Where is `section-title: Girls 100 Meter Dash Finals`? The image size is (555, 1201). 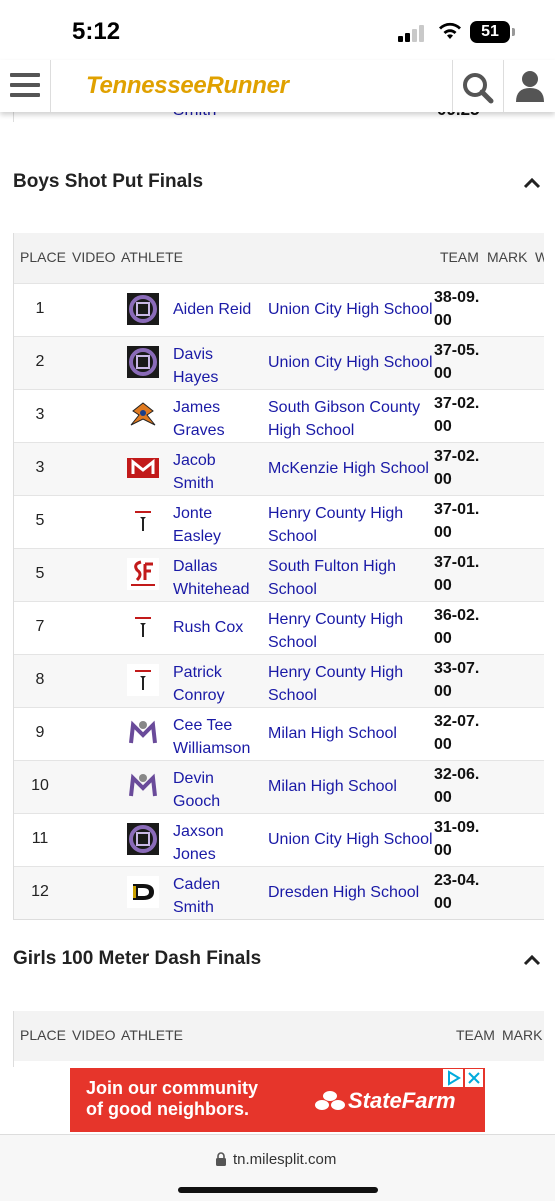
section-title: Girls 100 Meter Dash Finals is located at coordinates (137, 958).